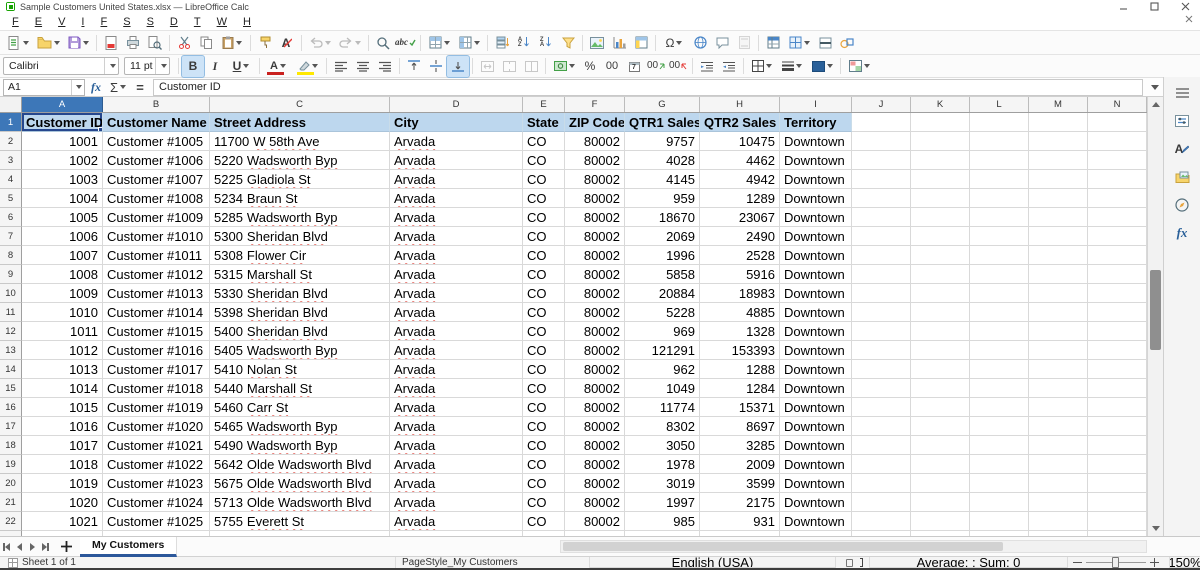 The image size is (1200, 570). Describe the element at coordinates (662, 274) in the screenshot. I see `cell-qtr1-sales: 5858` at that location.